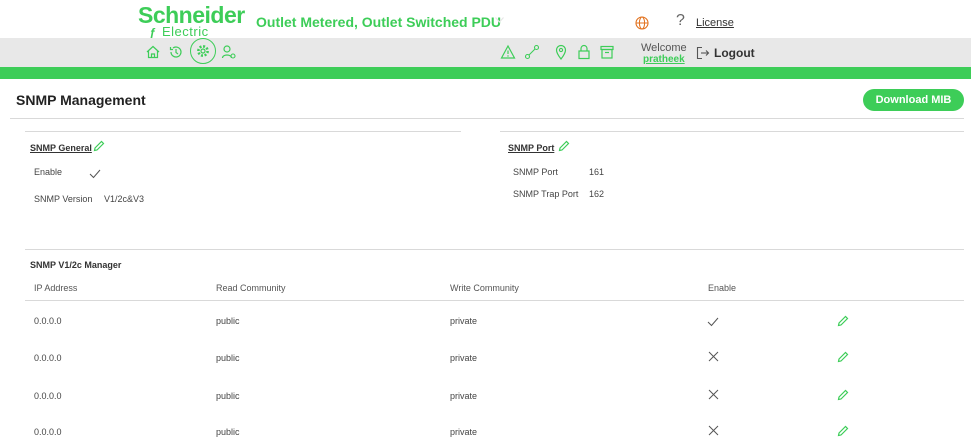 This screenshot has height=437, width=971. I want to click on archive-icon, so click(607, 52).